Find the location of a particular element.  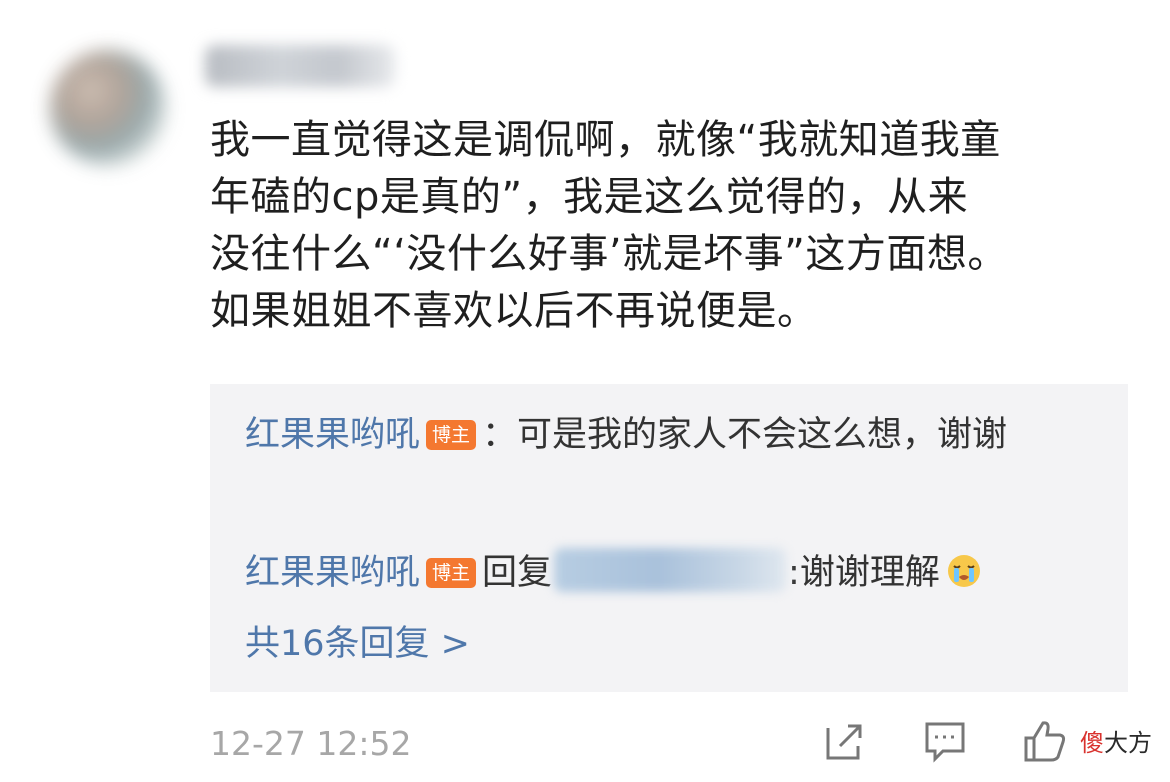

watermark: 傻大方 is located at coordinates (1116, 743).